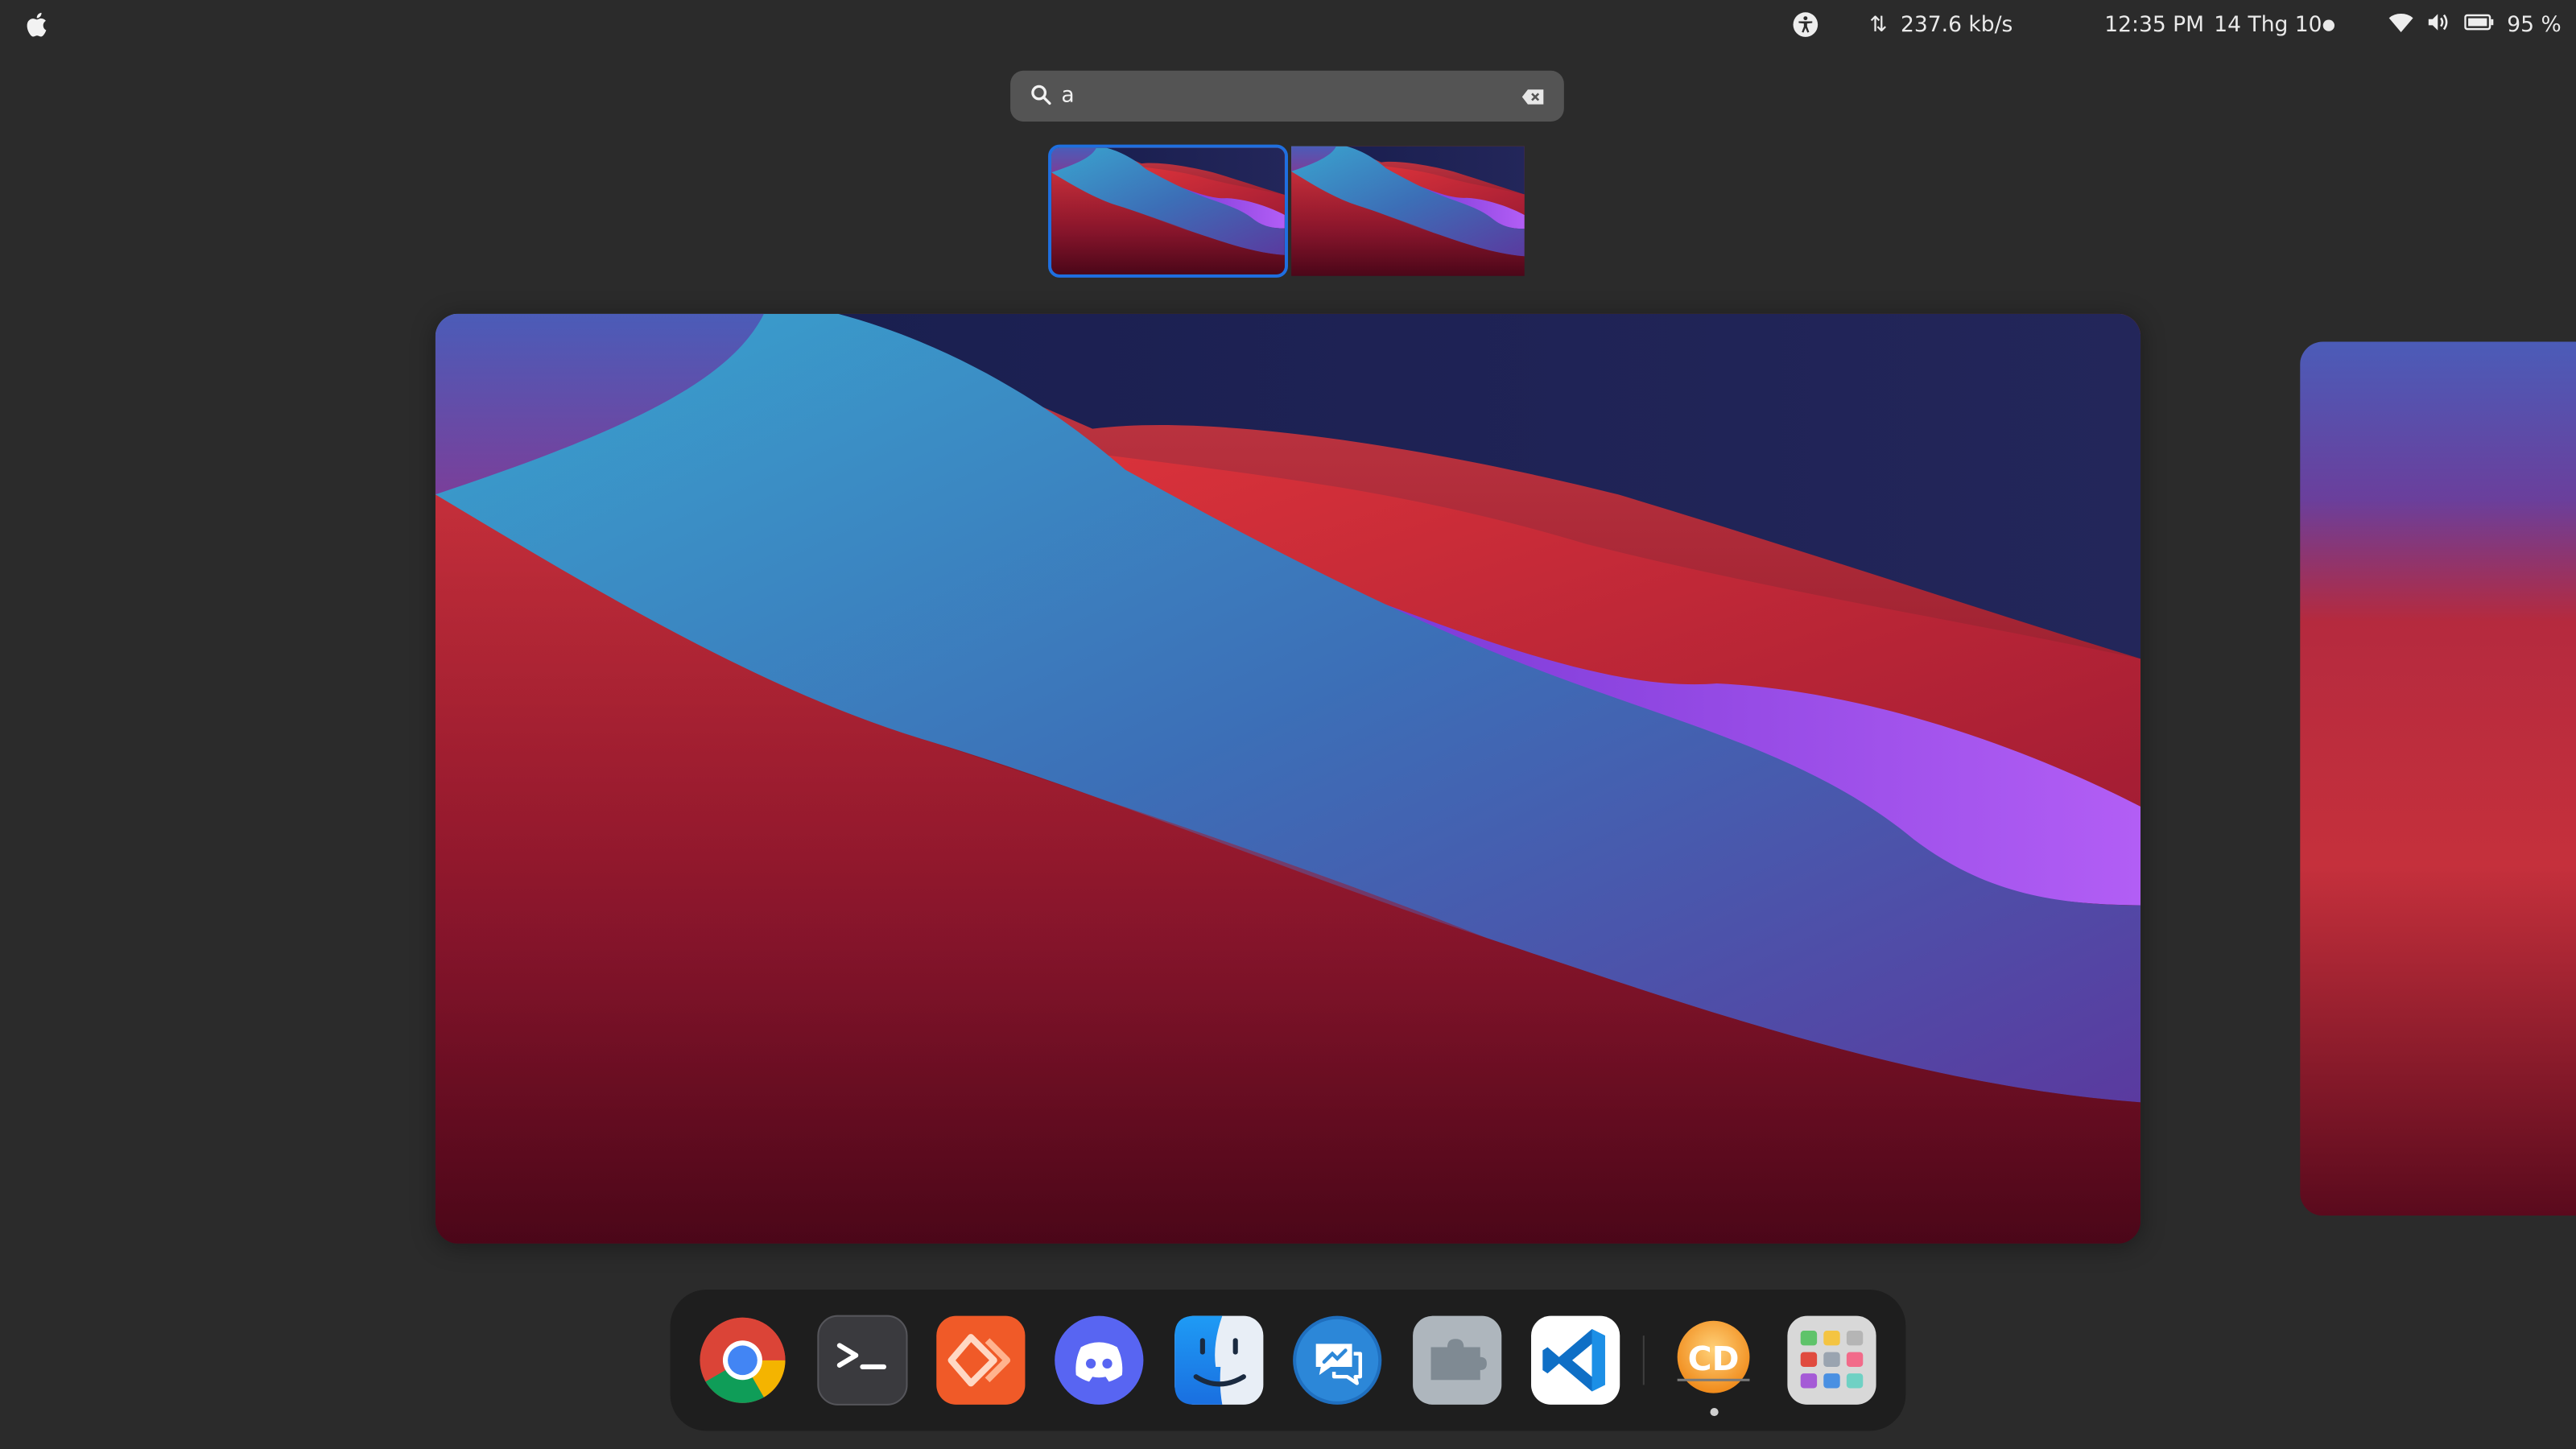 The height and width of the screenshot is (1449, 2576). Describe the element at coordinates (1041, 96) in the screenshot. I see `search-icon` at that location.